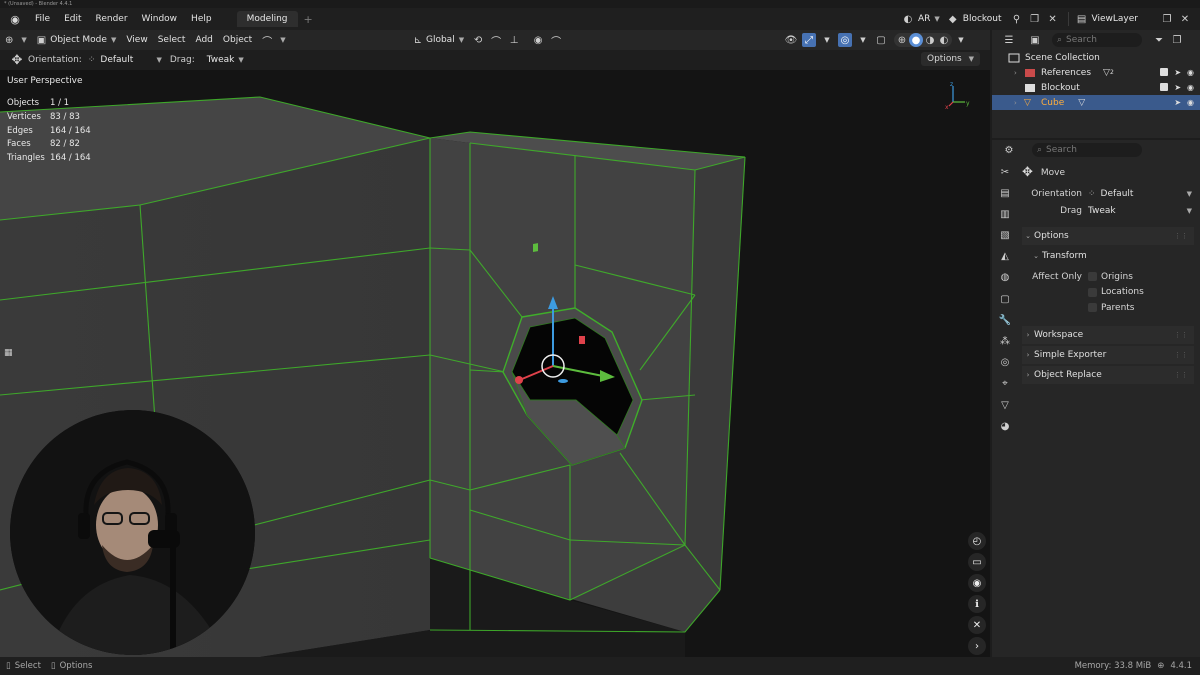 The image size is (1200, 675). Describe the element at coordinates (977, 562) in the screenshot. I see `camera-icon: ▭` at that location.